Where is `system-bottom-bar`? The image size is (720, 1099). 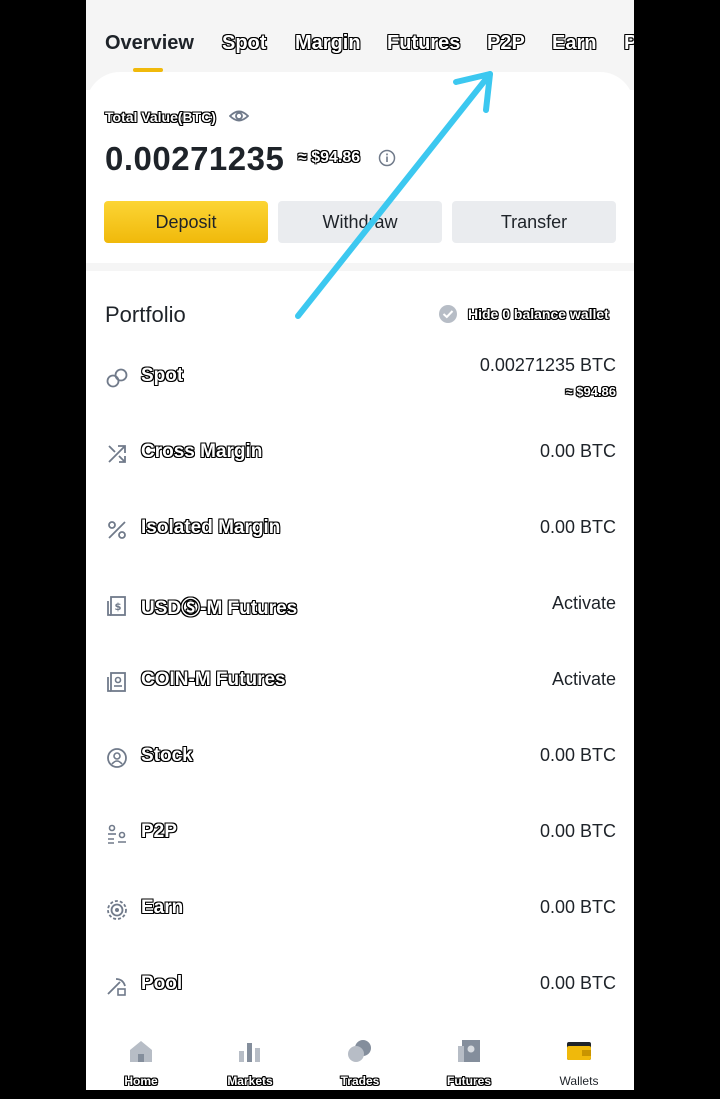 system-bottom-bar is located at coordinates (360, 1094).